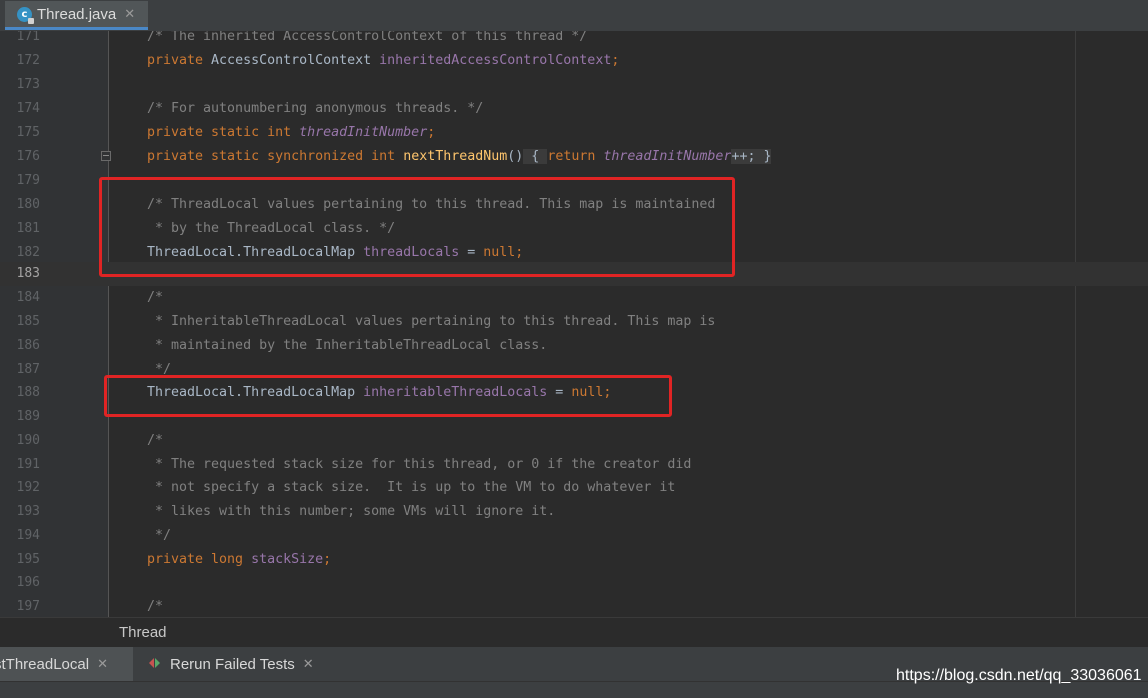 The height and width of the screenshot is (698, 1148). I want to click on code-line: 194 */, so click(574, 536).